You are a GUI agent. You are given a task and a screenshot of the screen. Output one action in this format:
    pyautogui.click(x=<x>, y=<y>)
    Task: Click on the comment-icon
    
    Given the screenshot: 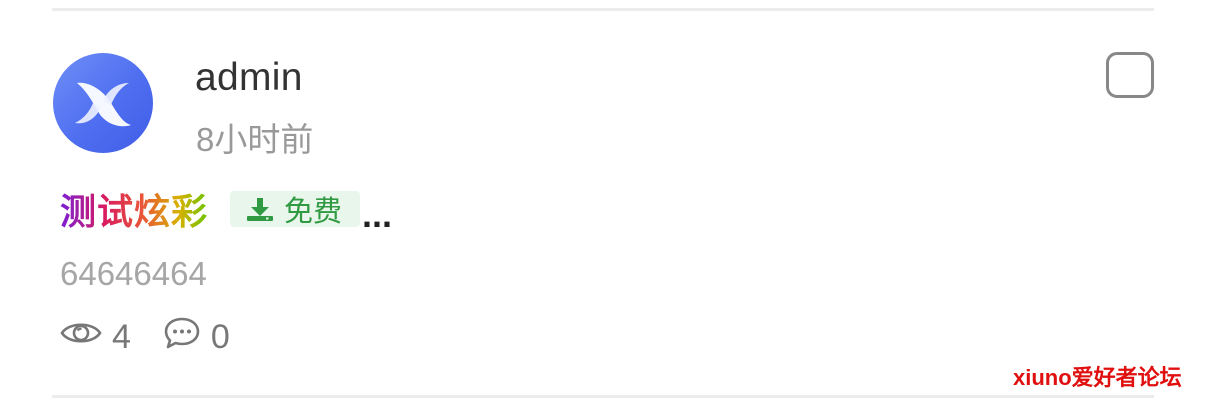 What is the action you would take?
    pyautogui.click(x=182, y=337)
    